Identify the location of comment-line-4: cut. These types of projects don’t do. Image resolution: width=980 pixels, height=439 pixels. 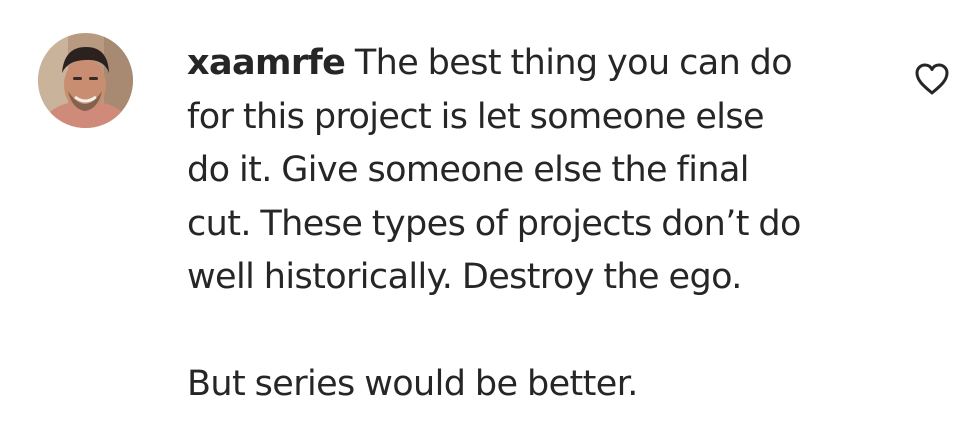
(494, 223).